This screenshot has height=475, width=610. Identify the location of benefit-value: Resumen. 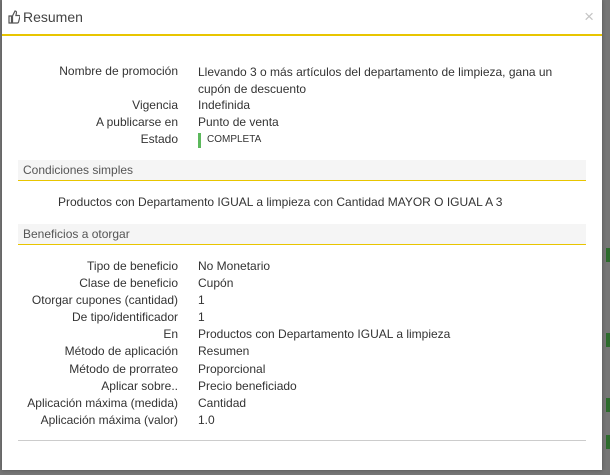
(224, 351).